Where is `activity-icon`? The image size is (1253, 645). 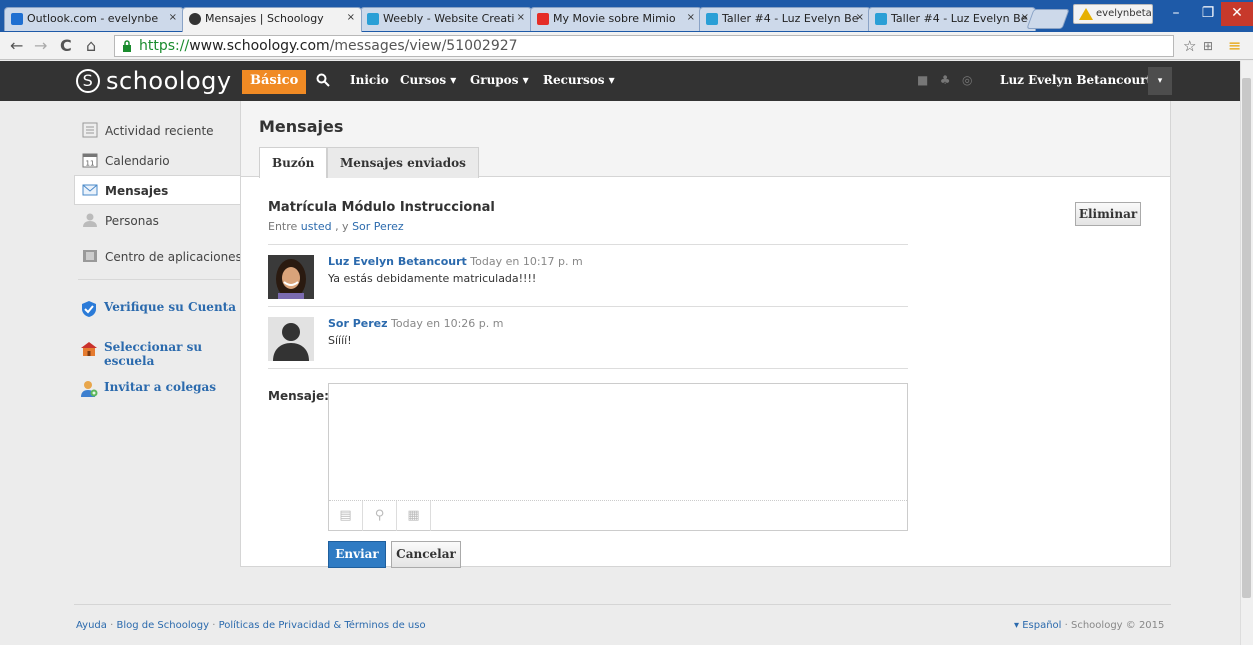
activity-icon is located at coordinates (90, 130).